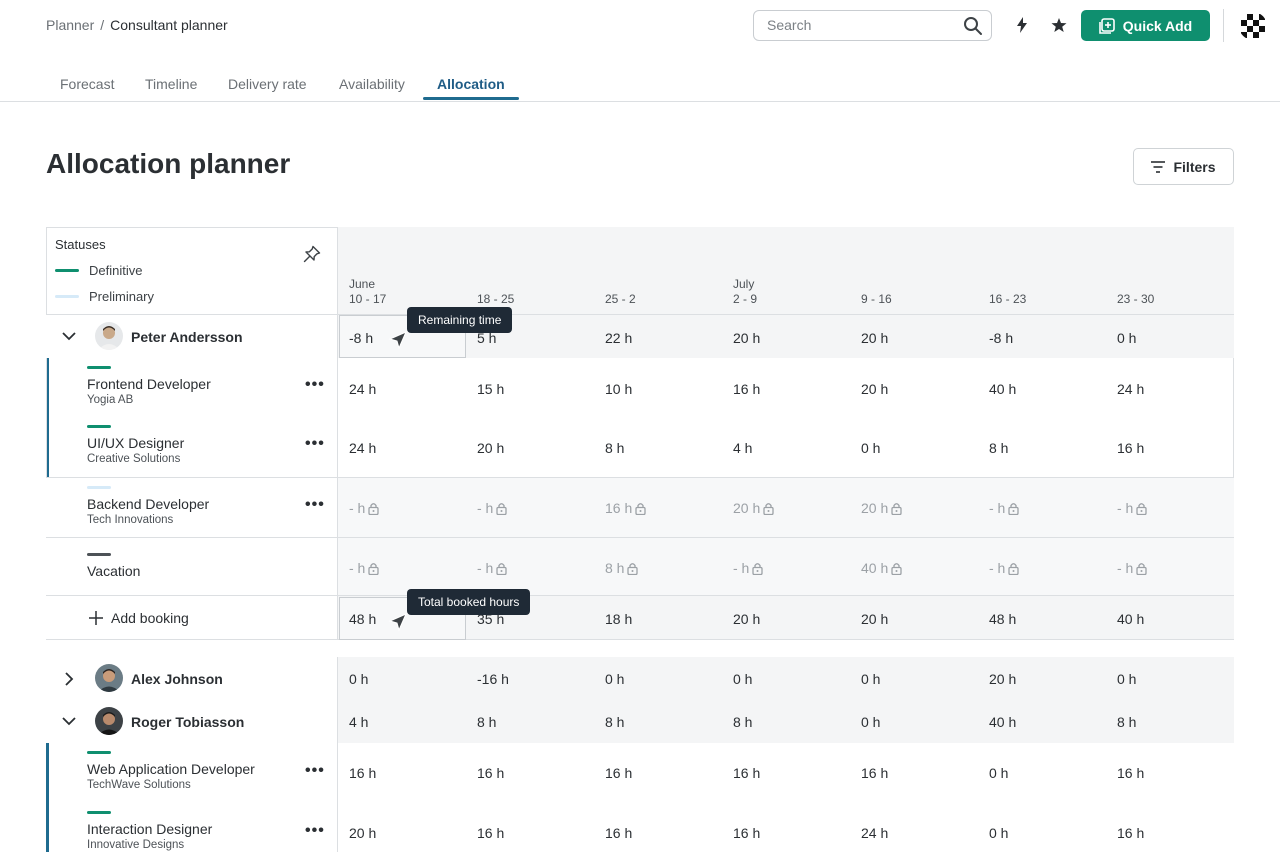 The height and width of the screenshot is (852, 1280). Describe the element at coordinates (69, 679) in the screenshot. I see `chevron-right-icon` at that location.